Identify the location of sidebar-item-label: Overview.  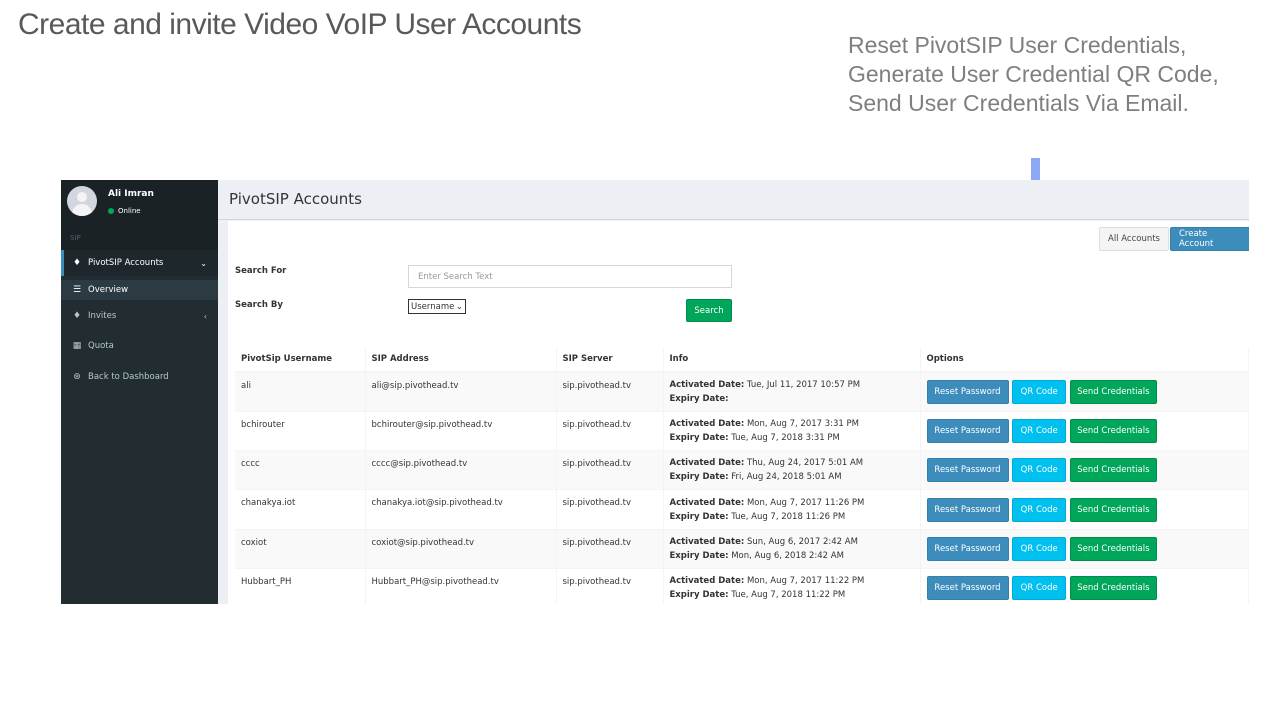
(108, 290).